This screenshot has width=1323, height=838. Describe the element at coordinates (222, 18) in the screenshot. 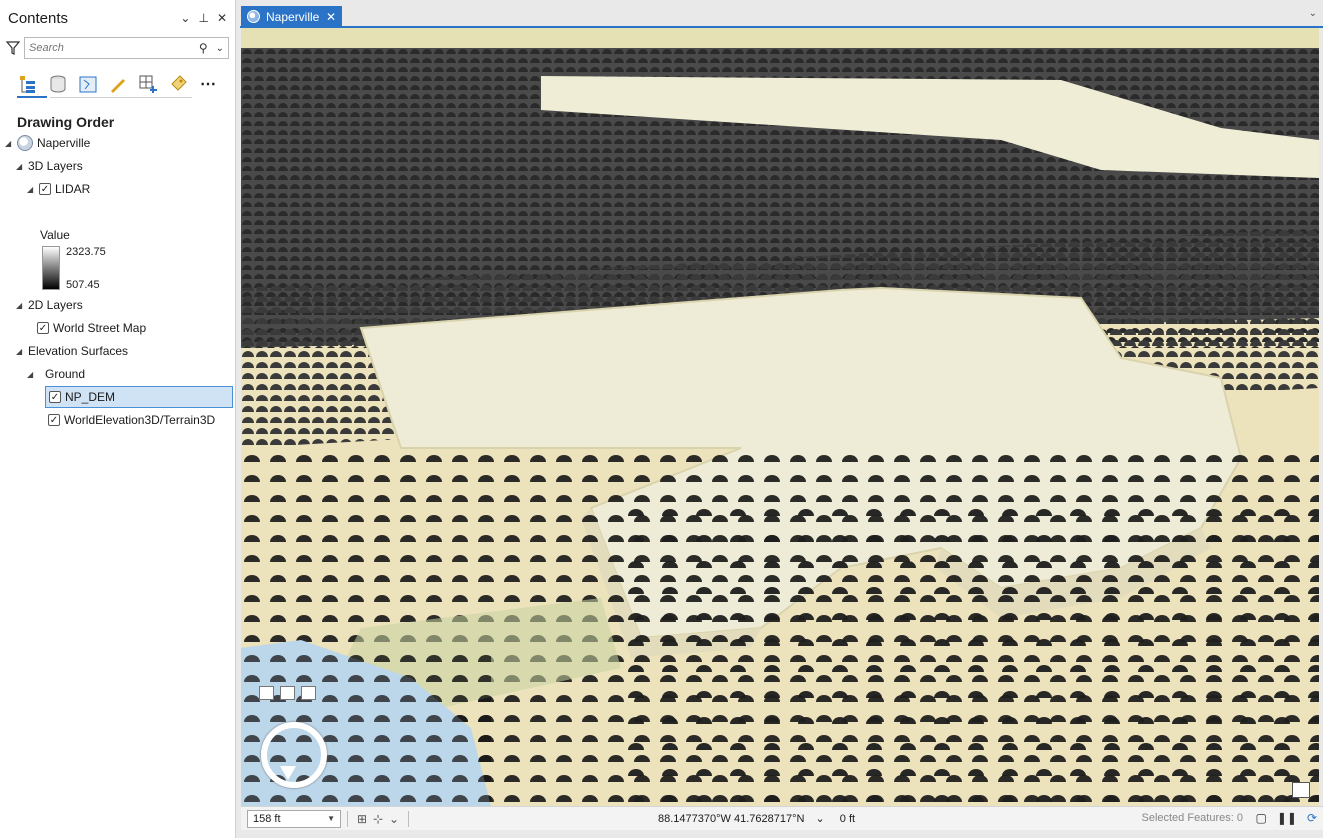

I see `close-icon: ✕` at that location.